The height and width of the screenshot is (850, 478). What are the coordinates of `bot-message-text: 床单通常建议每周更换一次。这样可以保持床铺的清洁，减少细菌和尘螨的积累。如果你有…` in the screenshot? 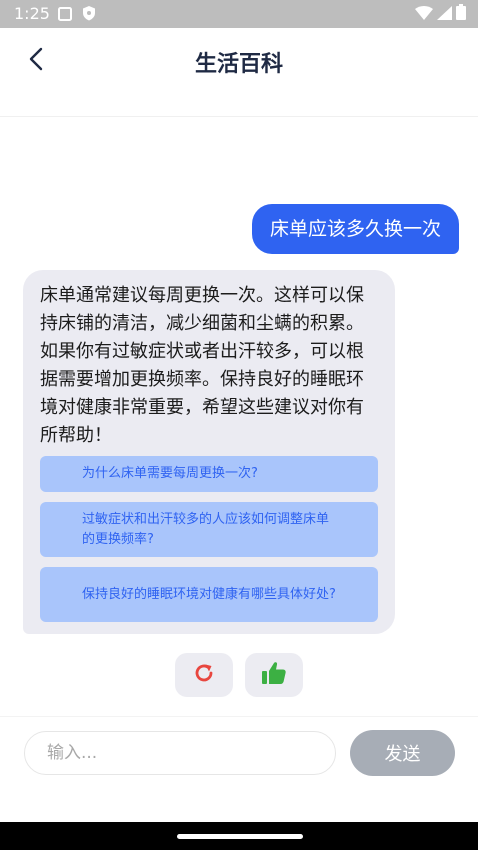 It's located at (202, 365).